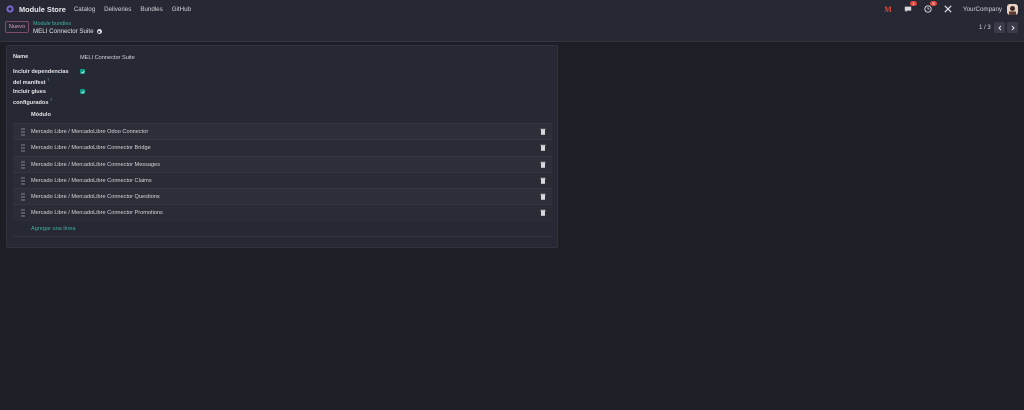  I want to click on pager-next-button, so click(1012, 27).